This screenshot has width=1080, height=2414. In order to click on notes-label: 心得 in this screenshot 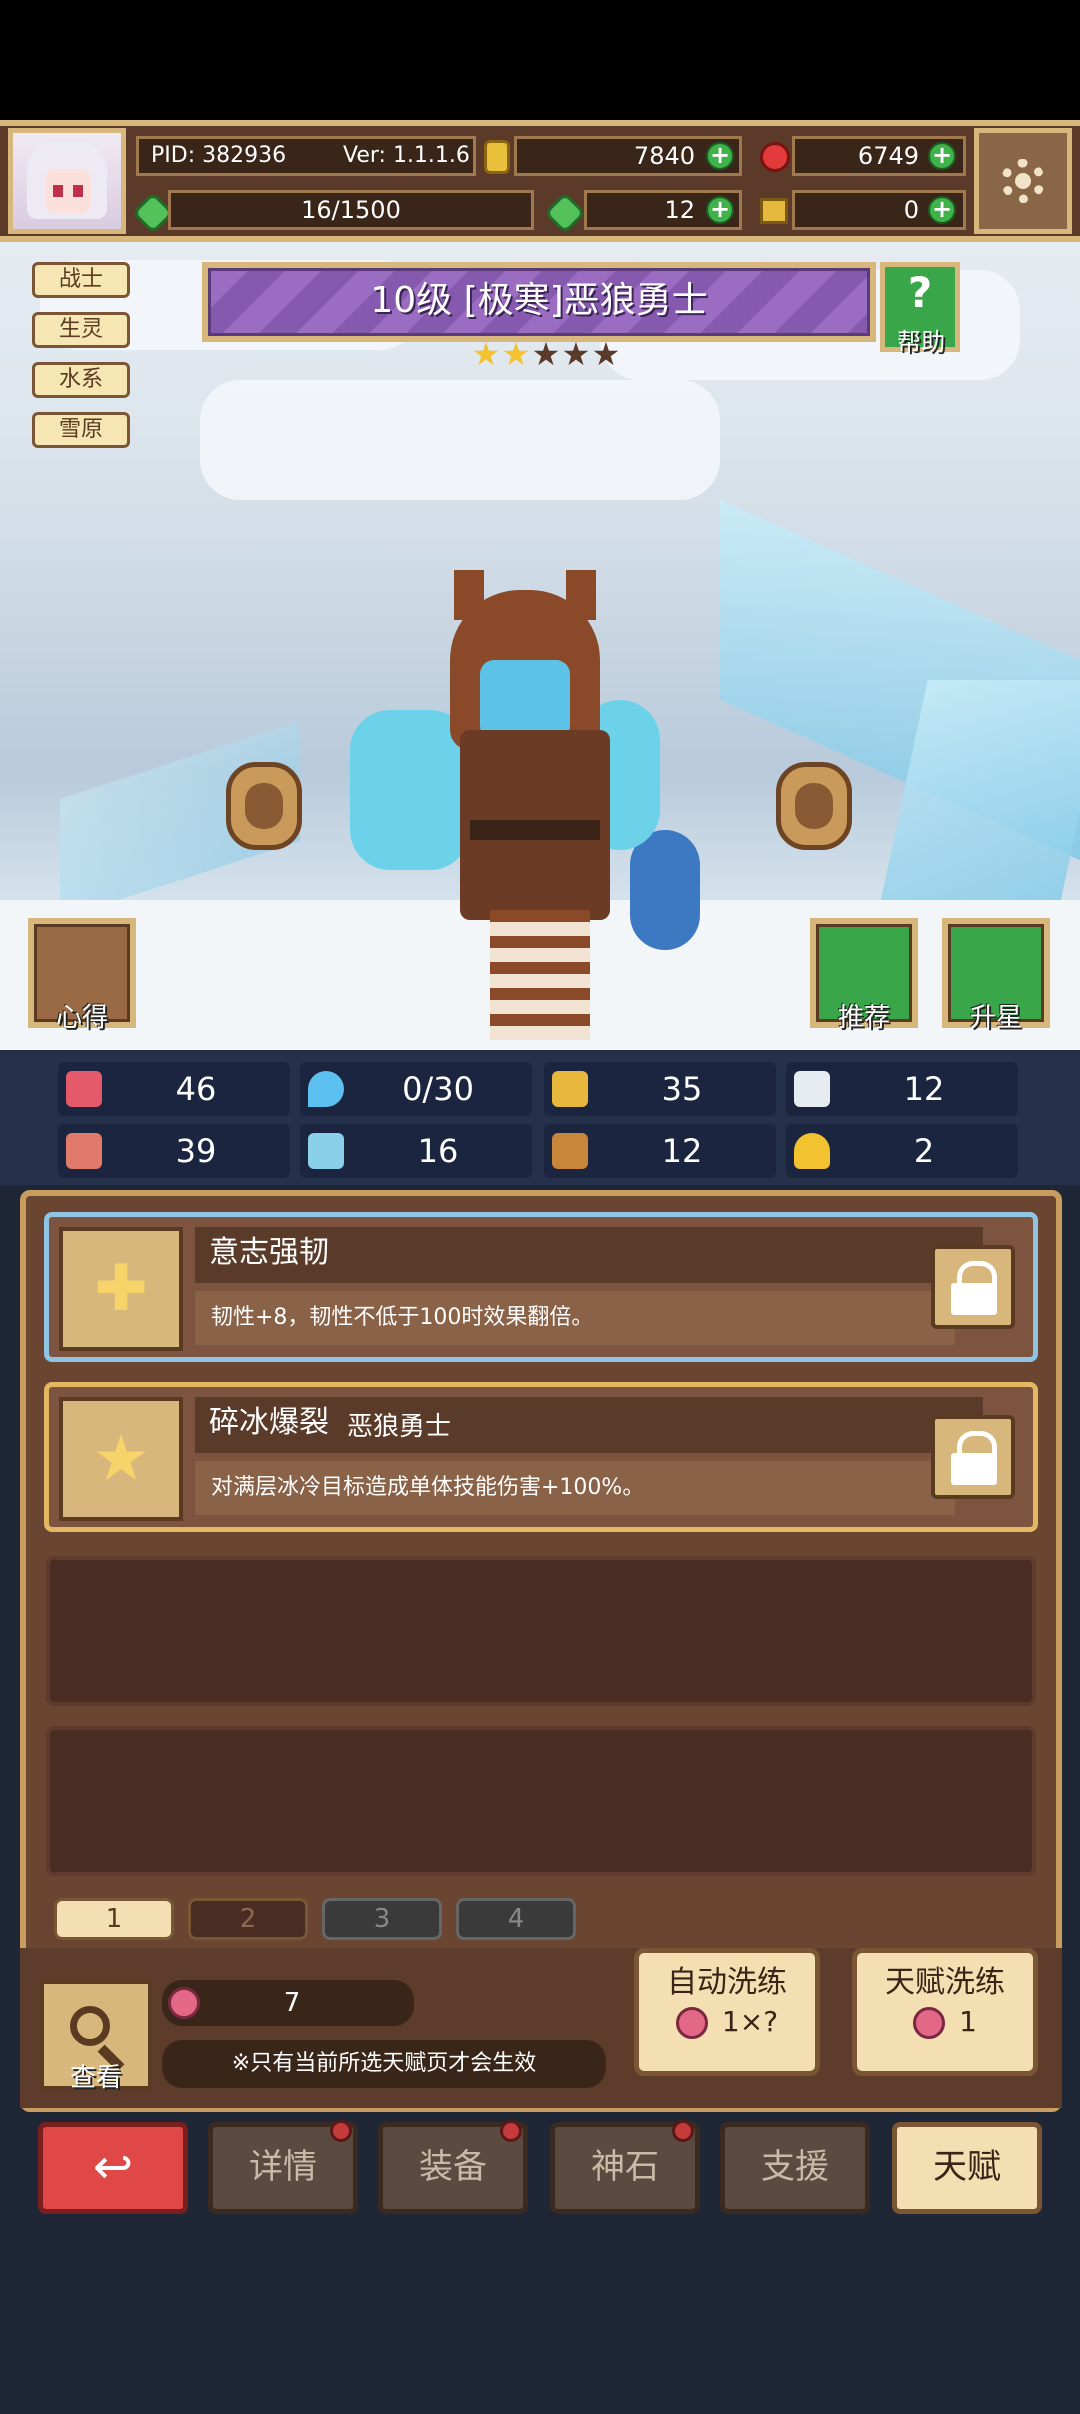, I will do `click(81, 1018)`.